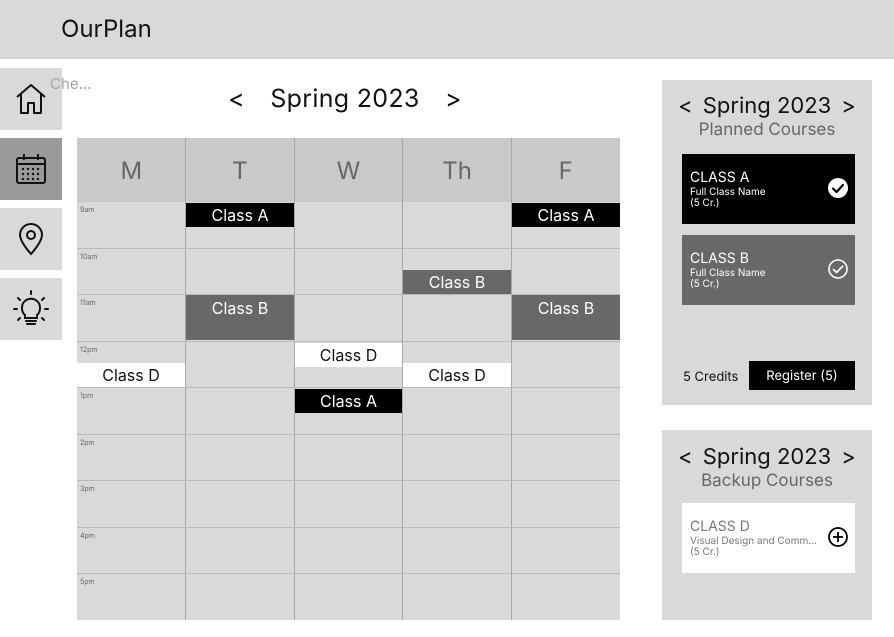 Image resolution: width=894 pixels, height=637 pixels. What do you see at coordinates (719, 258) in the screenshot?
I see `course-code: CLASS B` at bounding box center [719, 258].